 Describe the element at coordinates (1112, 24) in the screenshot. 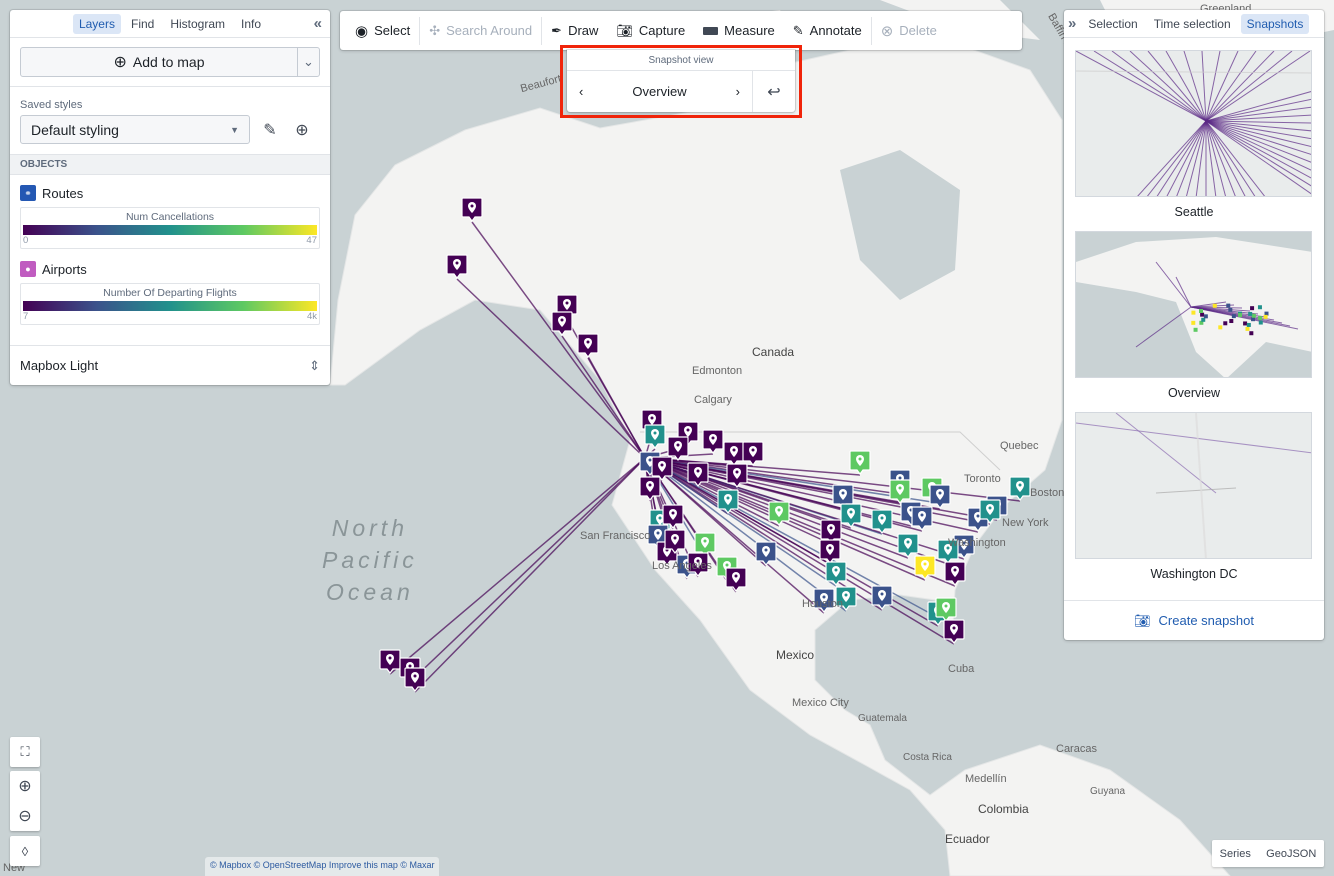

I see `tab-selection: Selection` at that location.